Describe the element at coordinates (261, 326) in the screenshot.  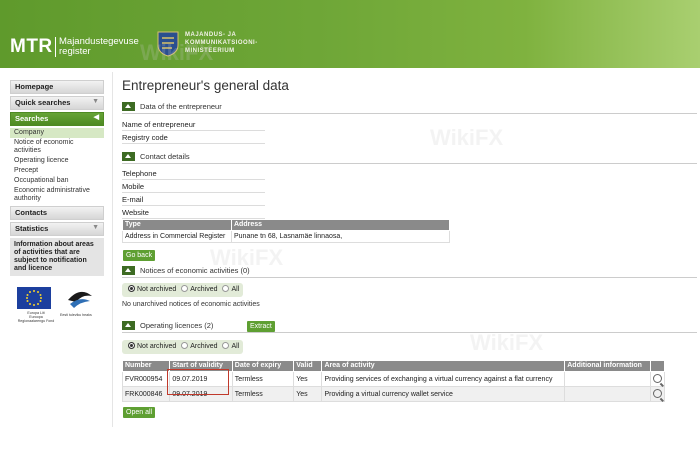
I see `extract-button: Extract` at that location.